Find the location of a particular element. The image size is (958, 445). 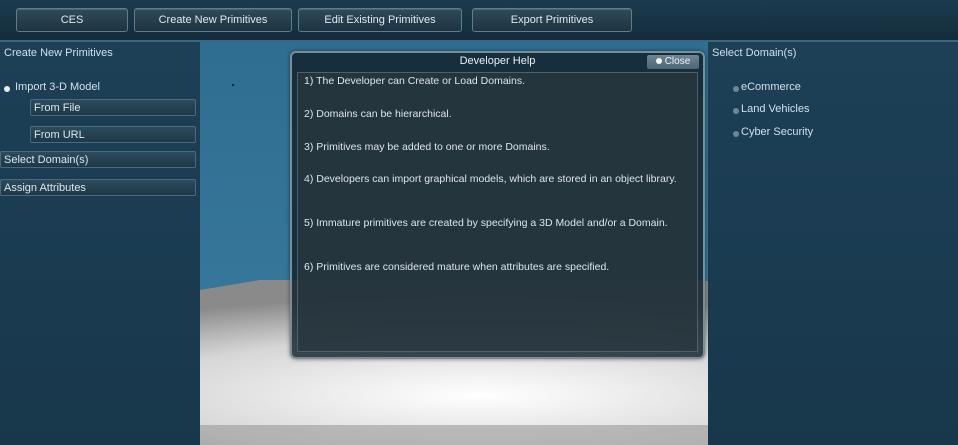

right-panel-title: Select Domain(s) is located at coordinates (754, 53).